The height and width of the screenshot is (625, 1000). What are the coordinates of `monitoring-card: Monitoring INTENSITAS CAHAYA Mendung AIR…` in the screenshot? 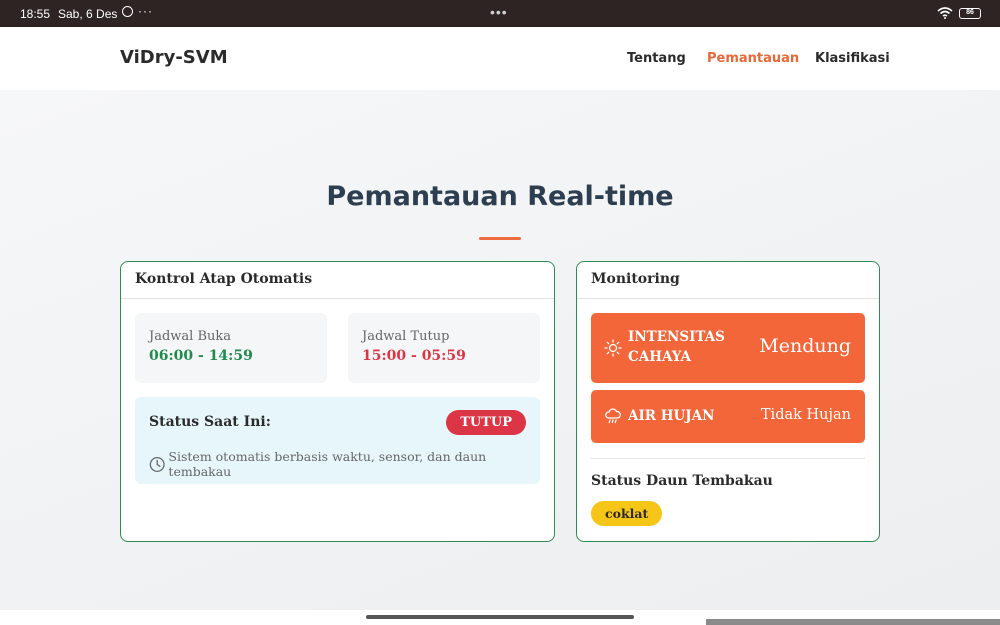 It's located at (728, 401).